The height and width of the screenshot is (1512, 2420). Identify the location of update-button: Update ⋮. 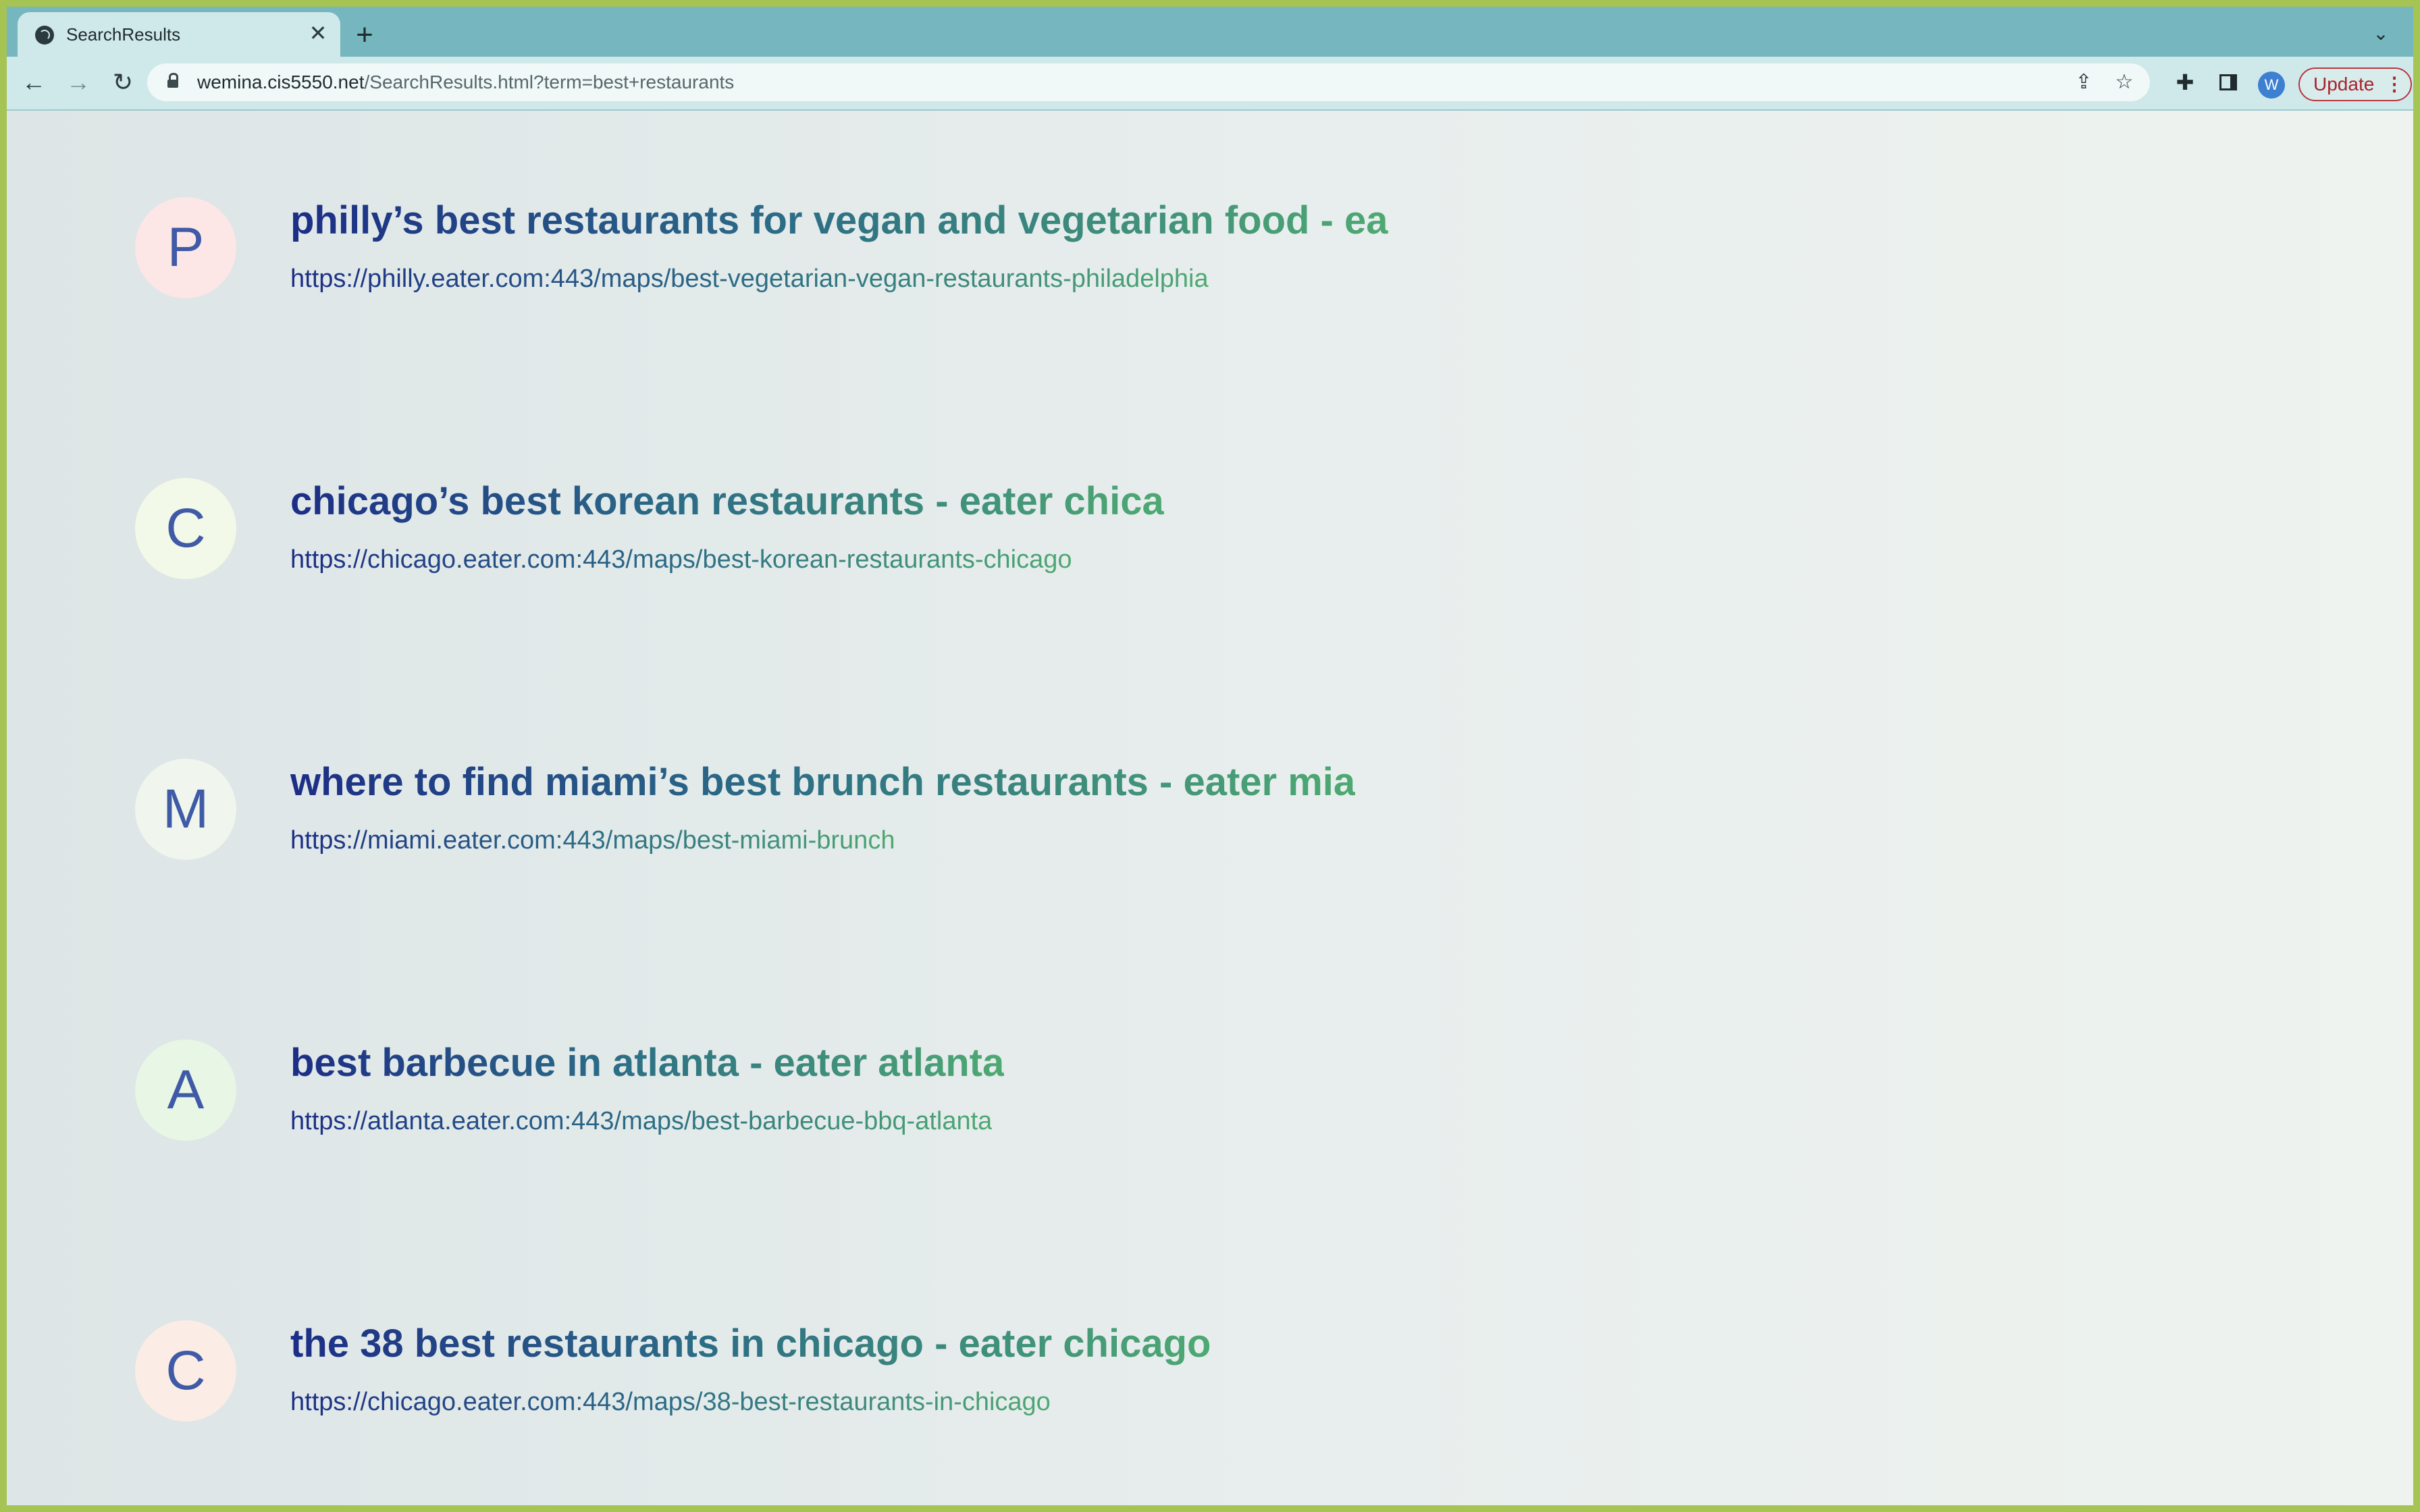
(2355, 84).